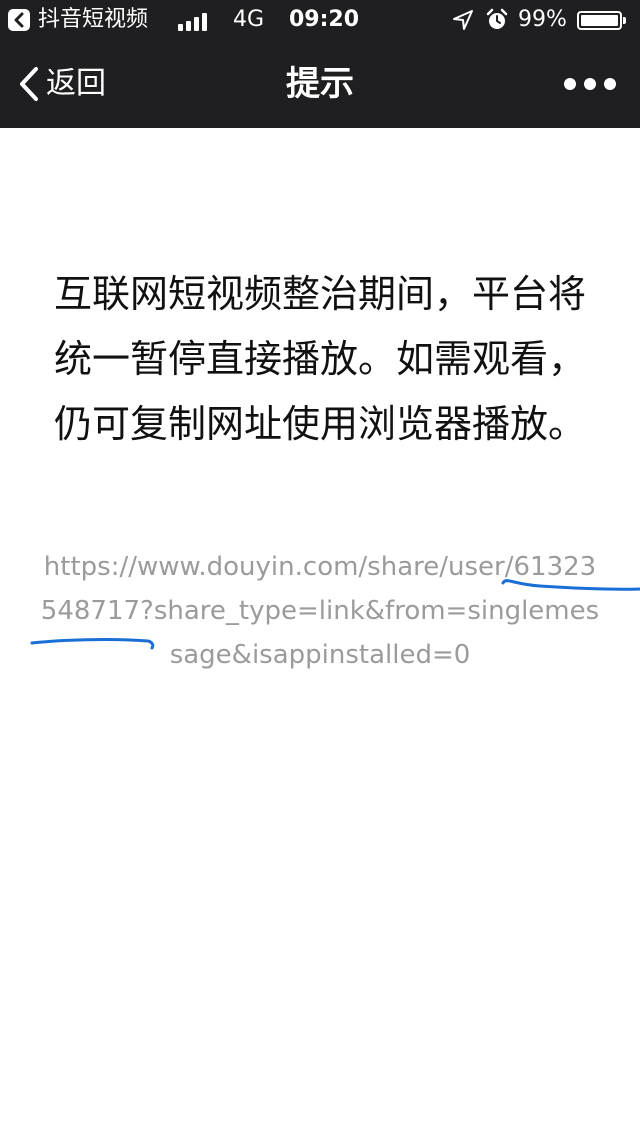  Describe the element at coordinates (463, 20) in the screenshot. I see `location-arrow-icon` at that location.